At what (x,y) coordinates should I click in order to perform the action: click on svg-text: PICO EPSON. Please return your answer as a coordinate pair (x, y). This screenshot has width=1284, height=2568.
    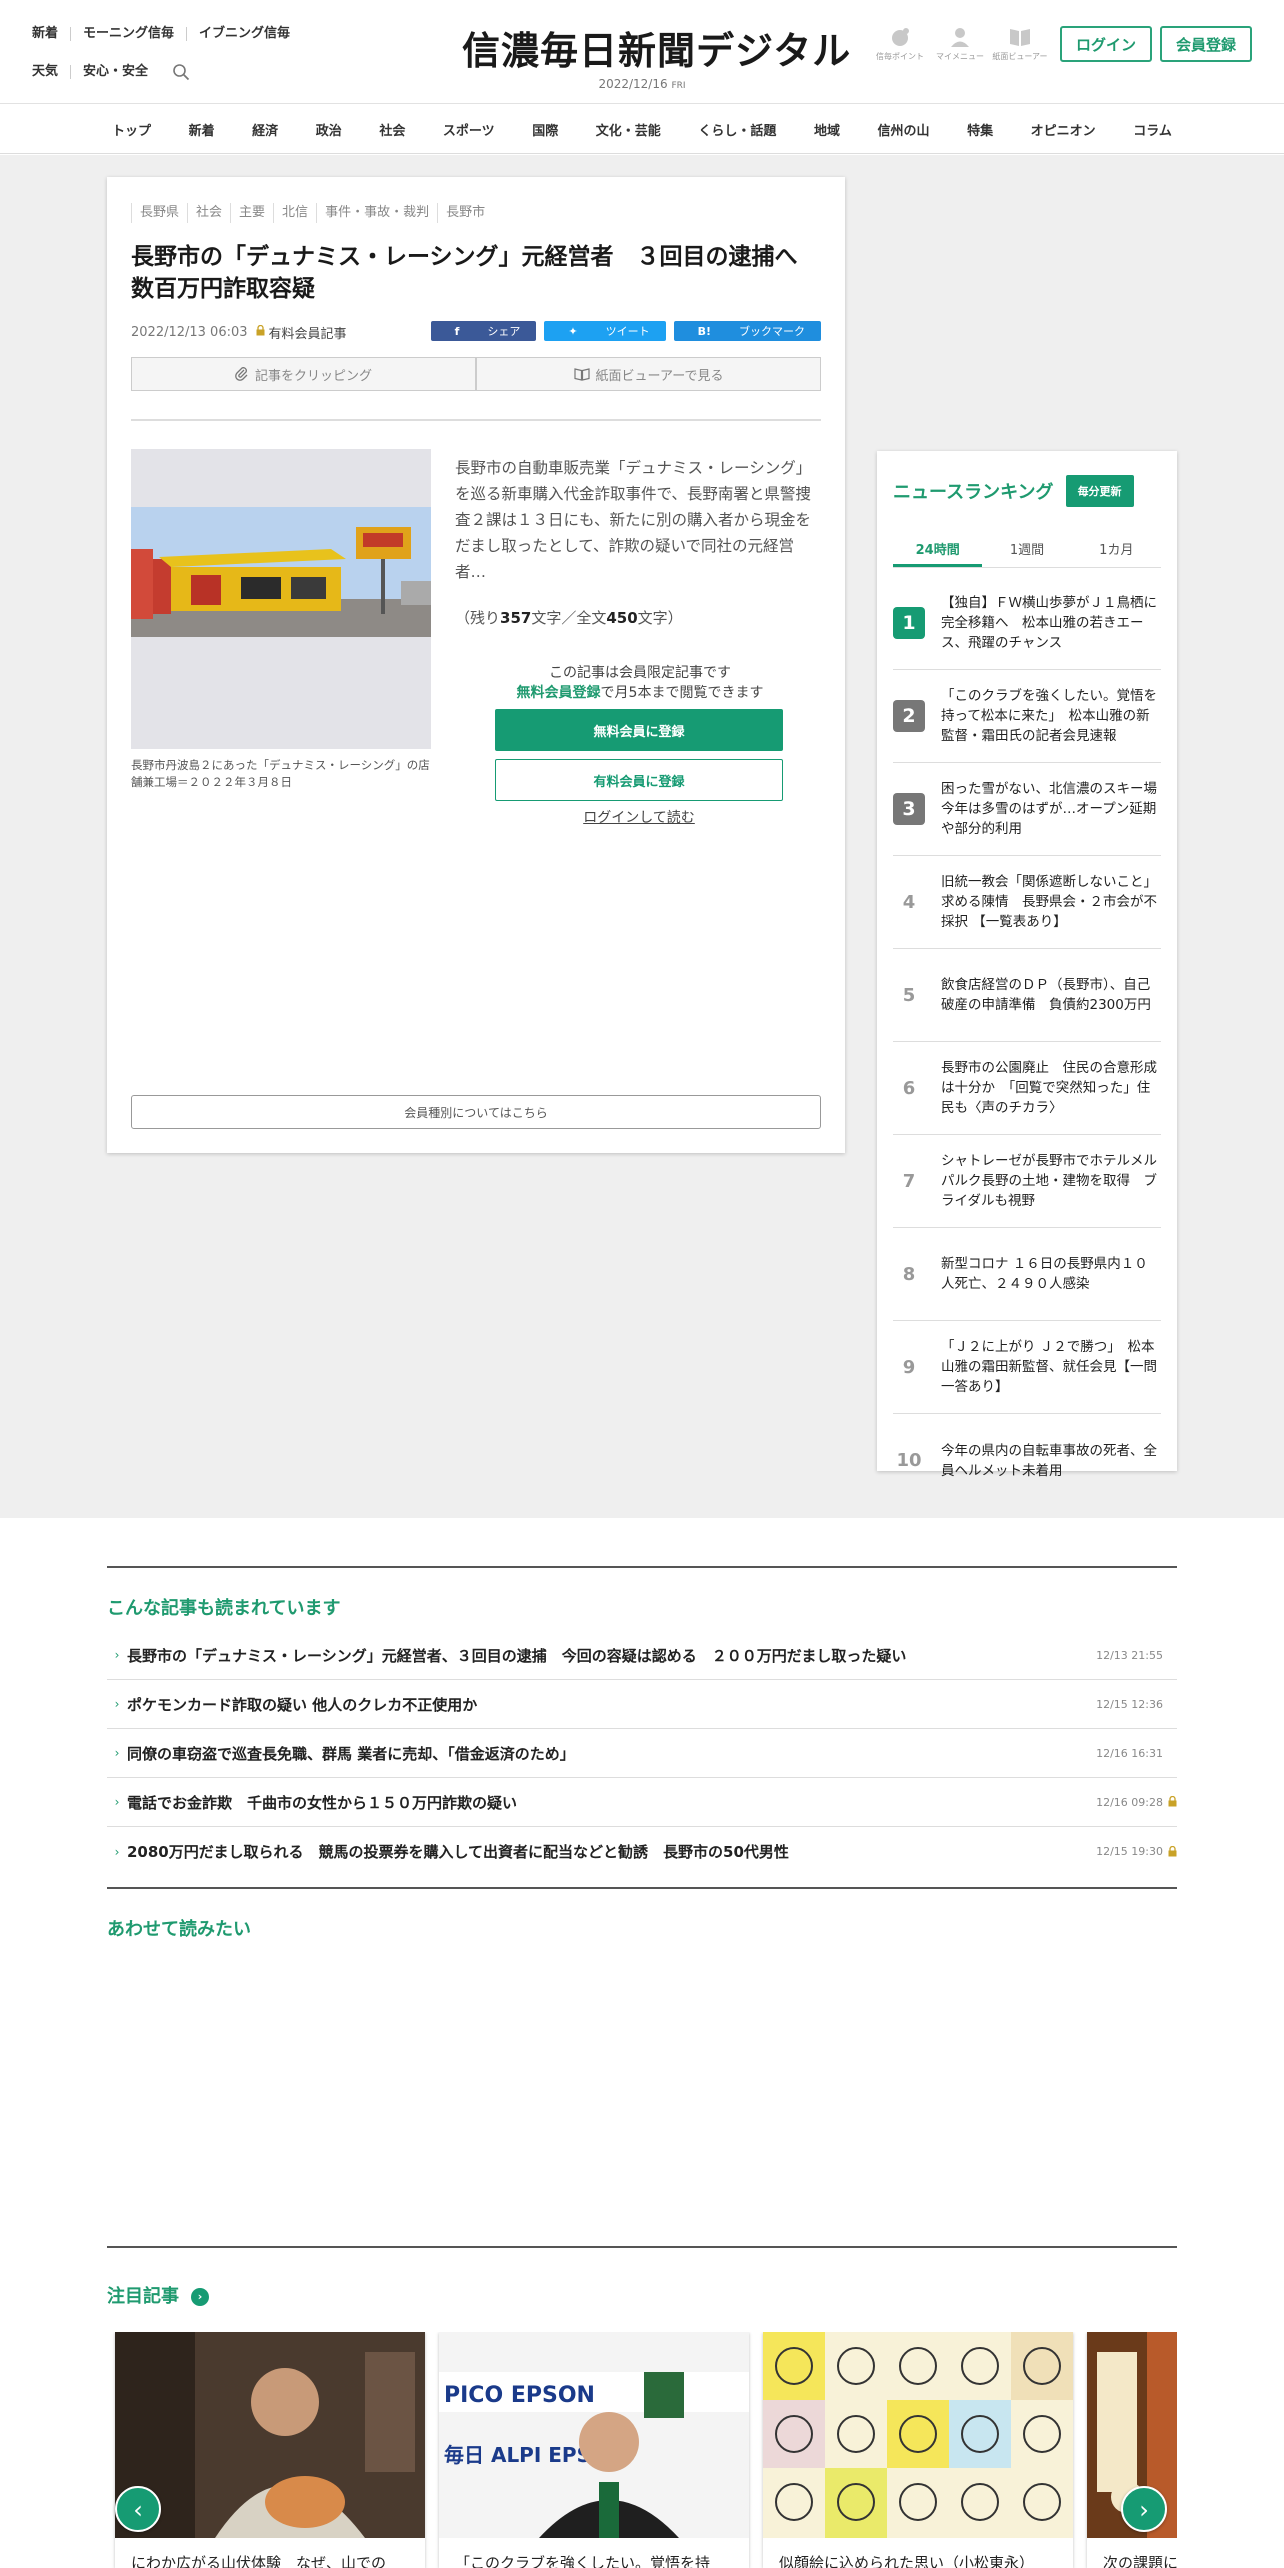
    Looking at the image, I should click on (519, 2395).